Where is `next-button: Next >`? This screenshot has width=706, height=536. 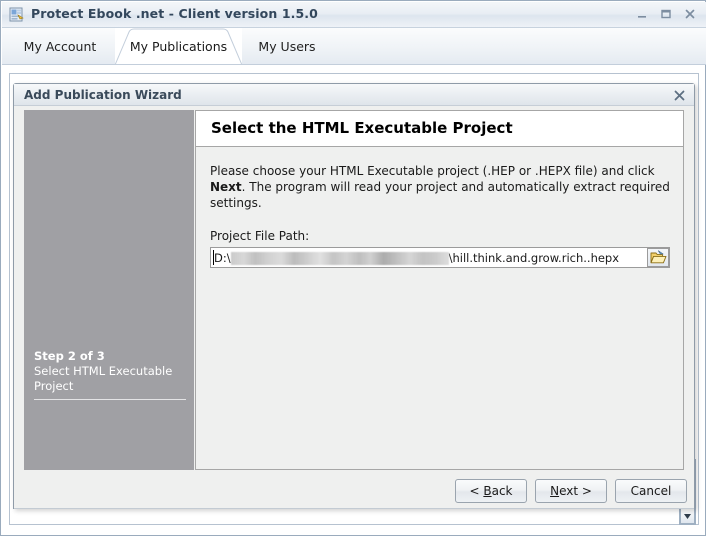
next-button: Next > is located at coordinates (571, 491).